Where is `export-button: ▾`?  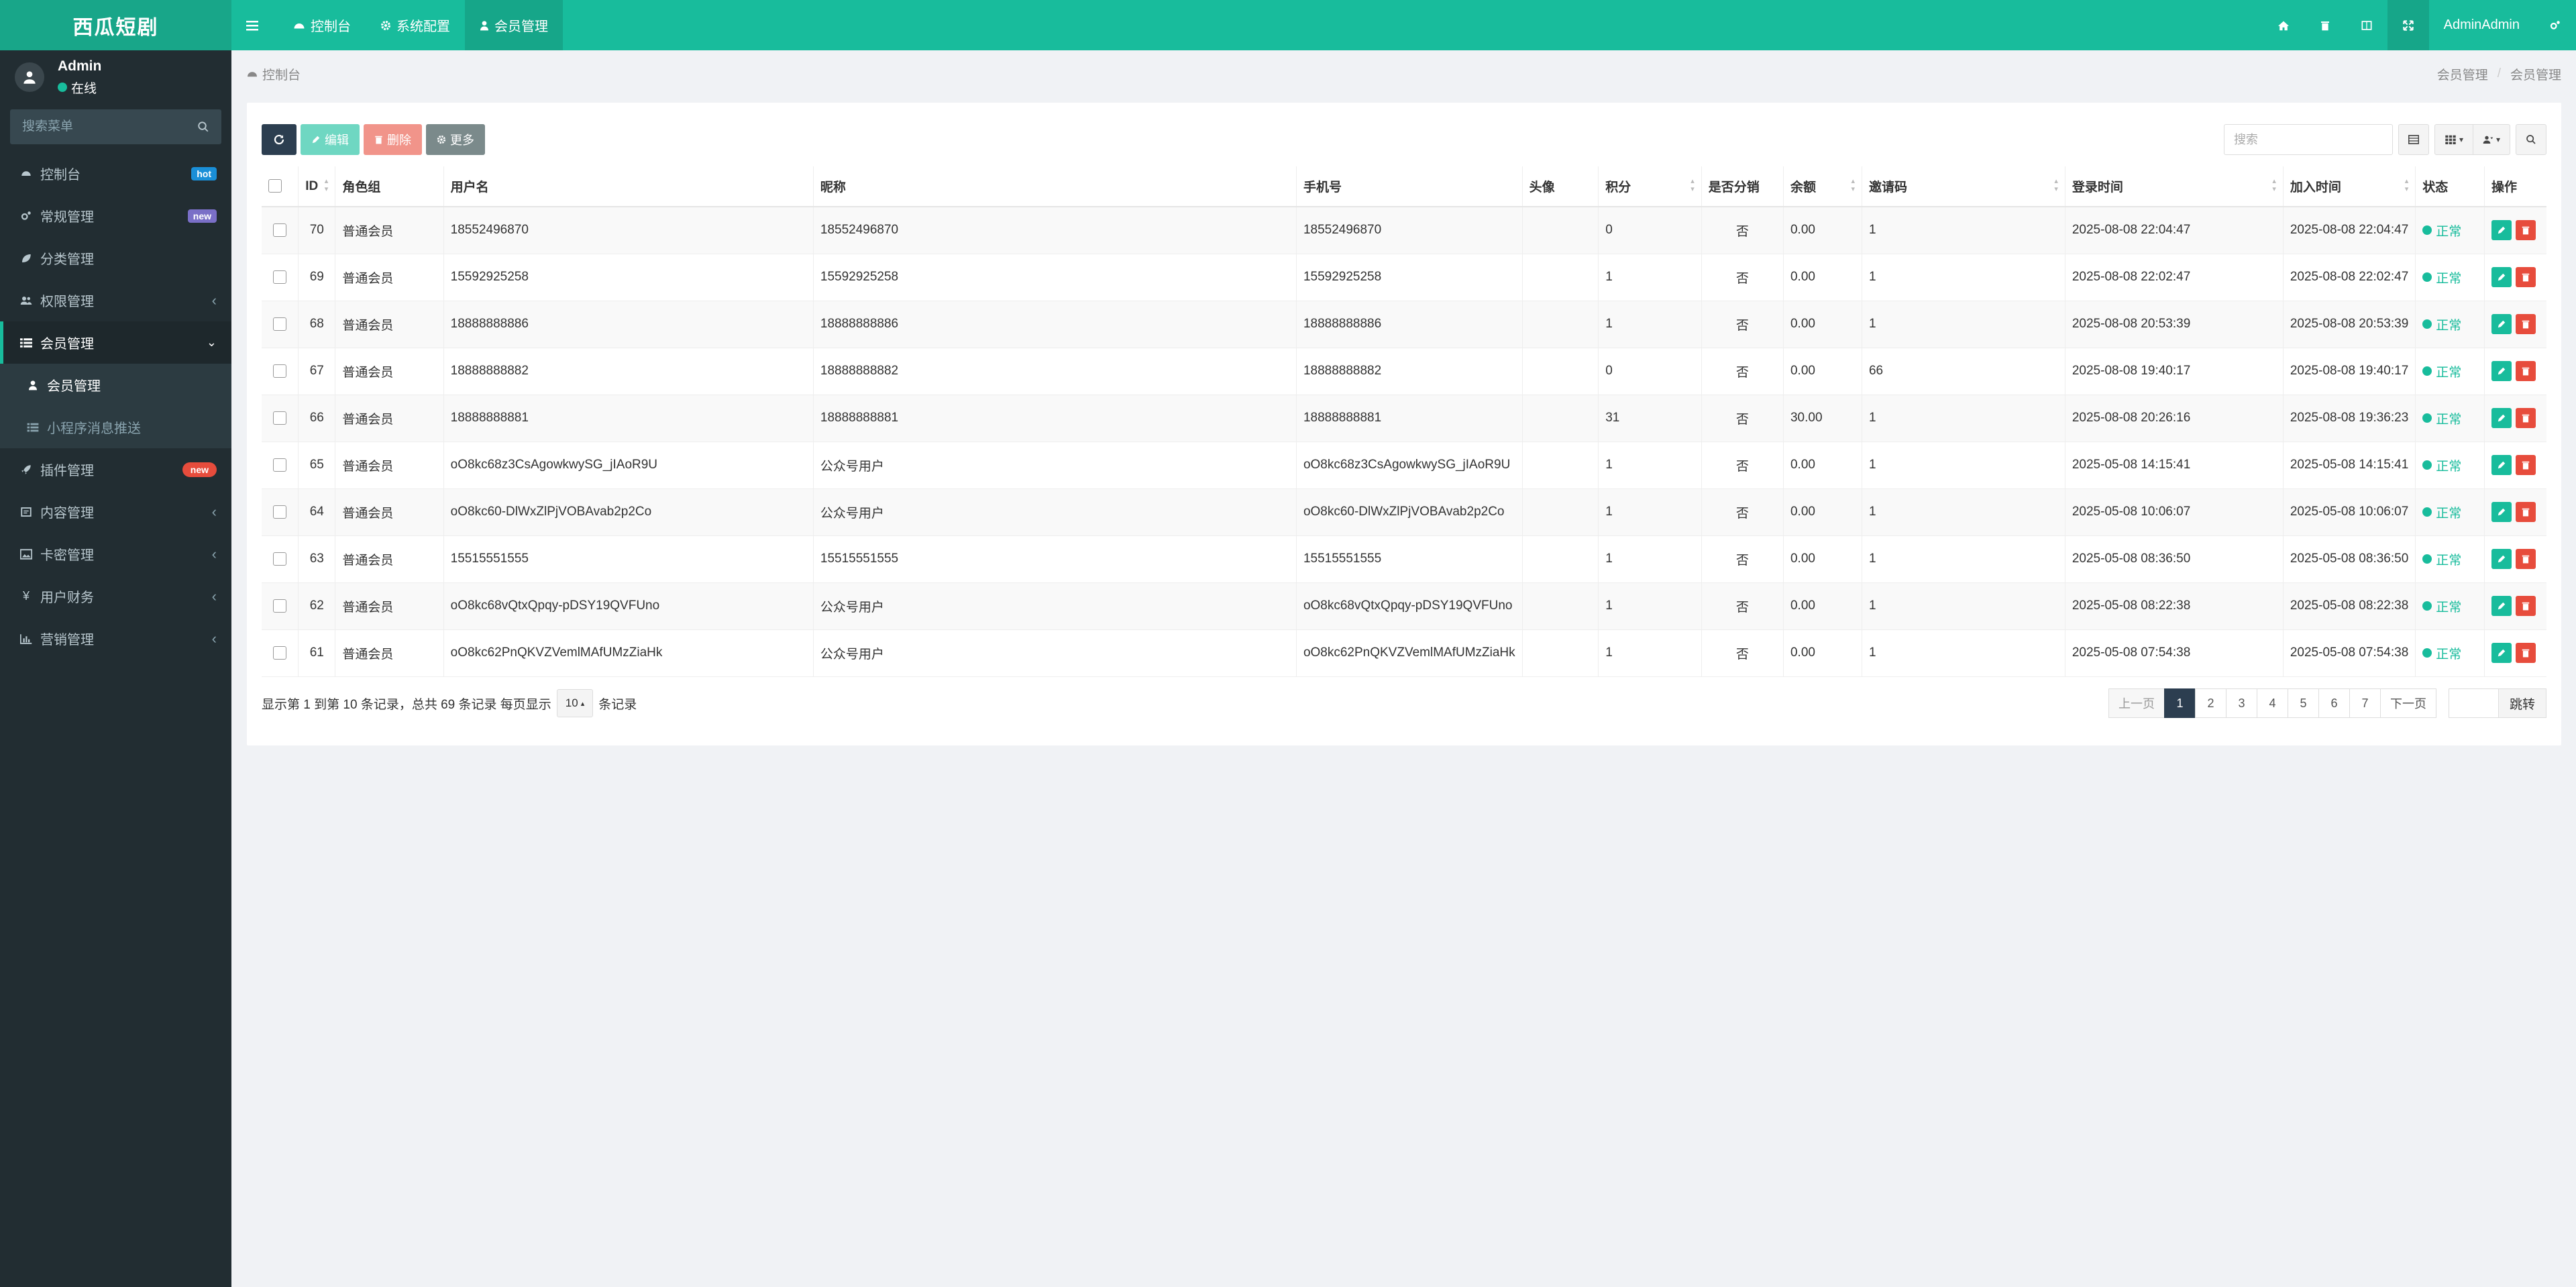 export-button: ▾ is located at coordinates (2491, 139).